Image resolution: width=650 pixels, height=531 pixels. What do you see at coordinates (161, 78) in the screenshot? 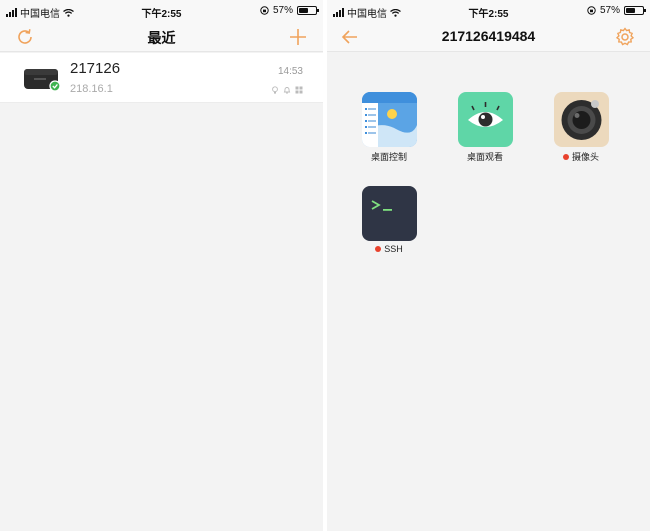
I see `recent-device-item: 217126 218.16.1 14:53` at bounding box center [161, 78].